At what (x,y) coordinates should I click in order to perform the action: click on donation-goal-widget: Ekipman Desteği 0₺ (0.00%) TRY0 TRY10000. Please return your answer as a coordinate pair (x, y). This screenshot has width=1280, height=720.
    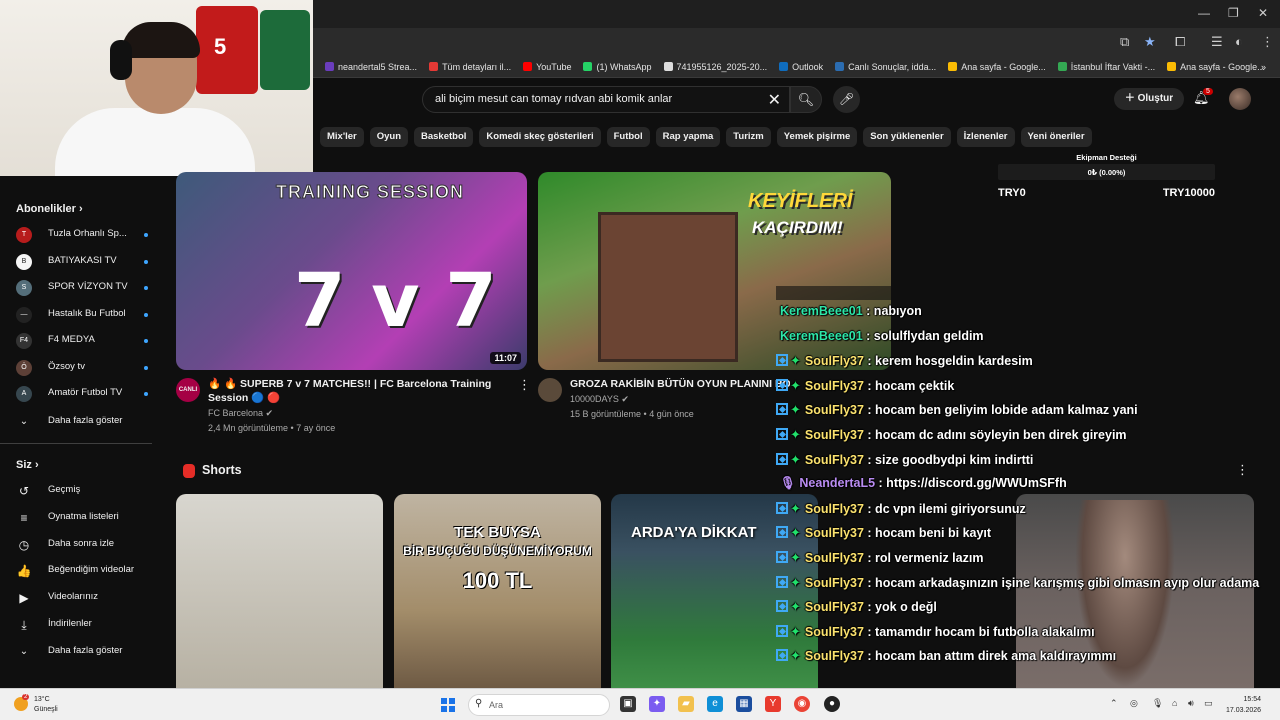
    Looking at the image, I should click on (1106, 180).